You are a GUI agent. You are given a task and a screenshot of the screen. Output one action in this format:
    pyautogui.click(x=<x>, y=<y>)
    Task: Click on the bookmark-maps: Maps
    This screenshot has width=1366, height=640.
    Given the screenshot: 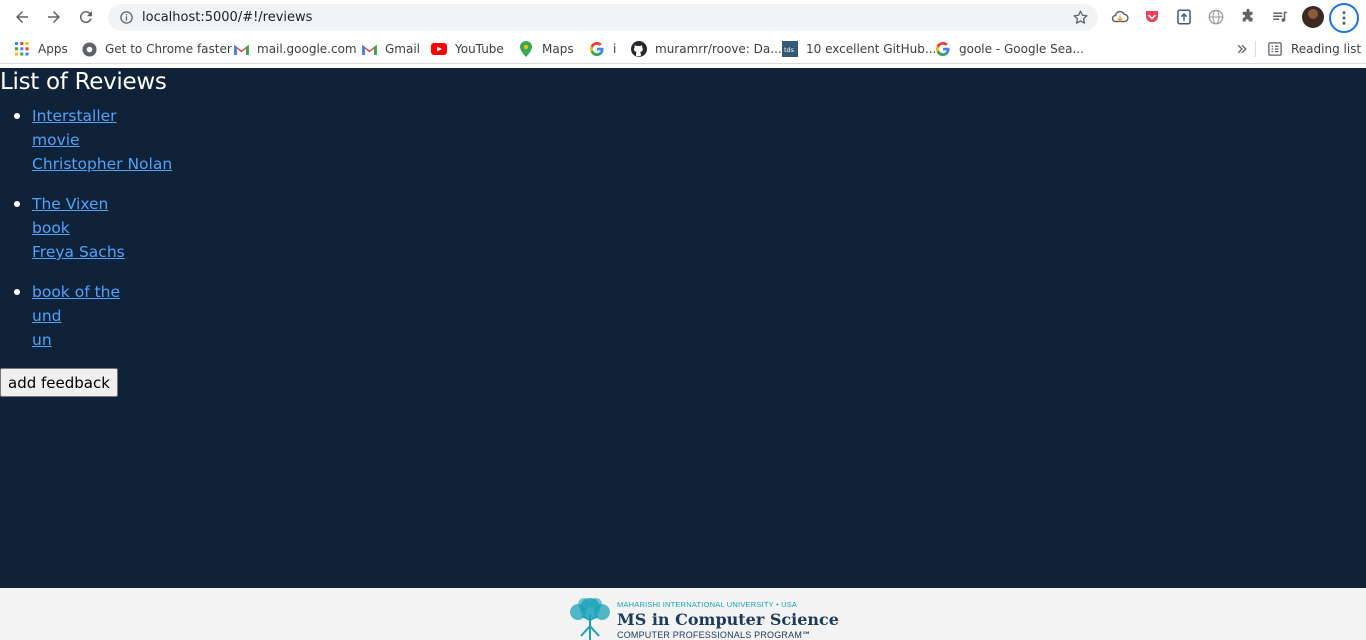 What is the action you would take?
    pyautogui.click(x=546, y=49)
    